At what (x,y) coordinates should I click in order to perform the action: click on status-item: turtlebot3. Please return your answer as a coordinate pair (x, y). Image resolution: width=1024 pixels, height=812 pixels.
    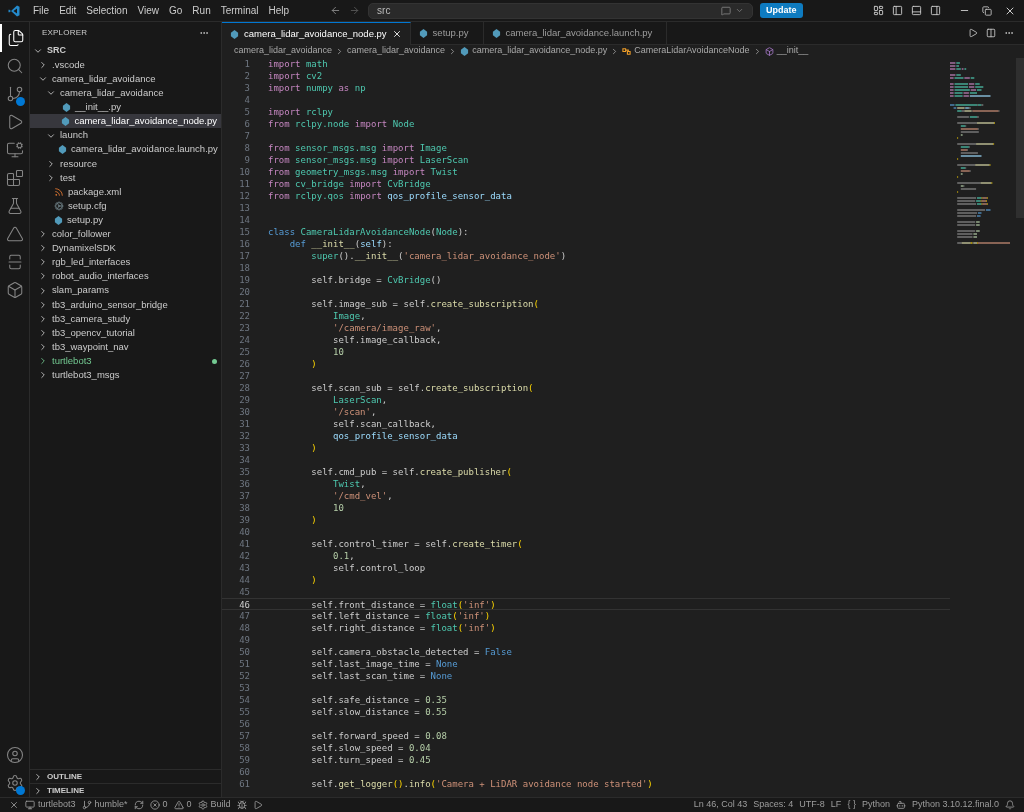
    Looking at the image, I should click on (50, 805).